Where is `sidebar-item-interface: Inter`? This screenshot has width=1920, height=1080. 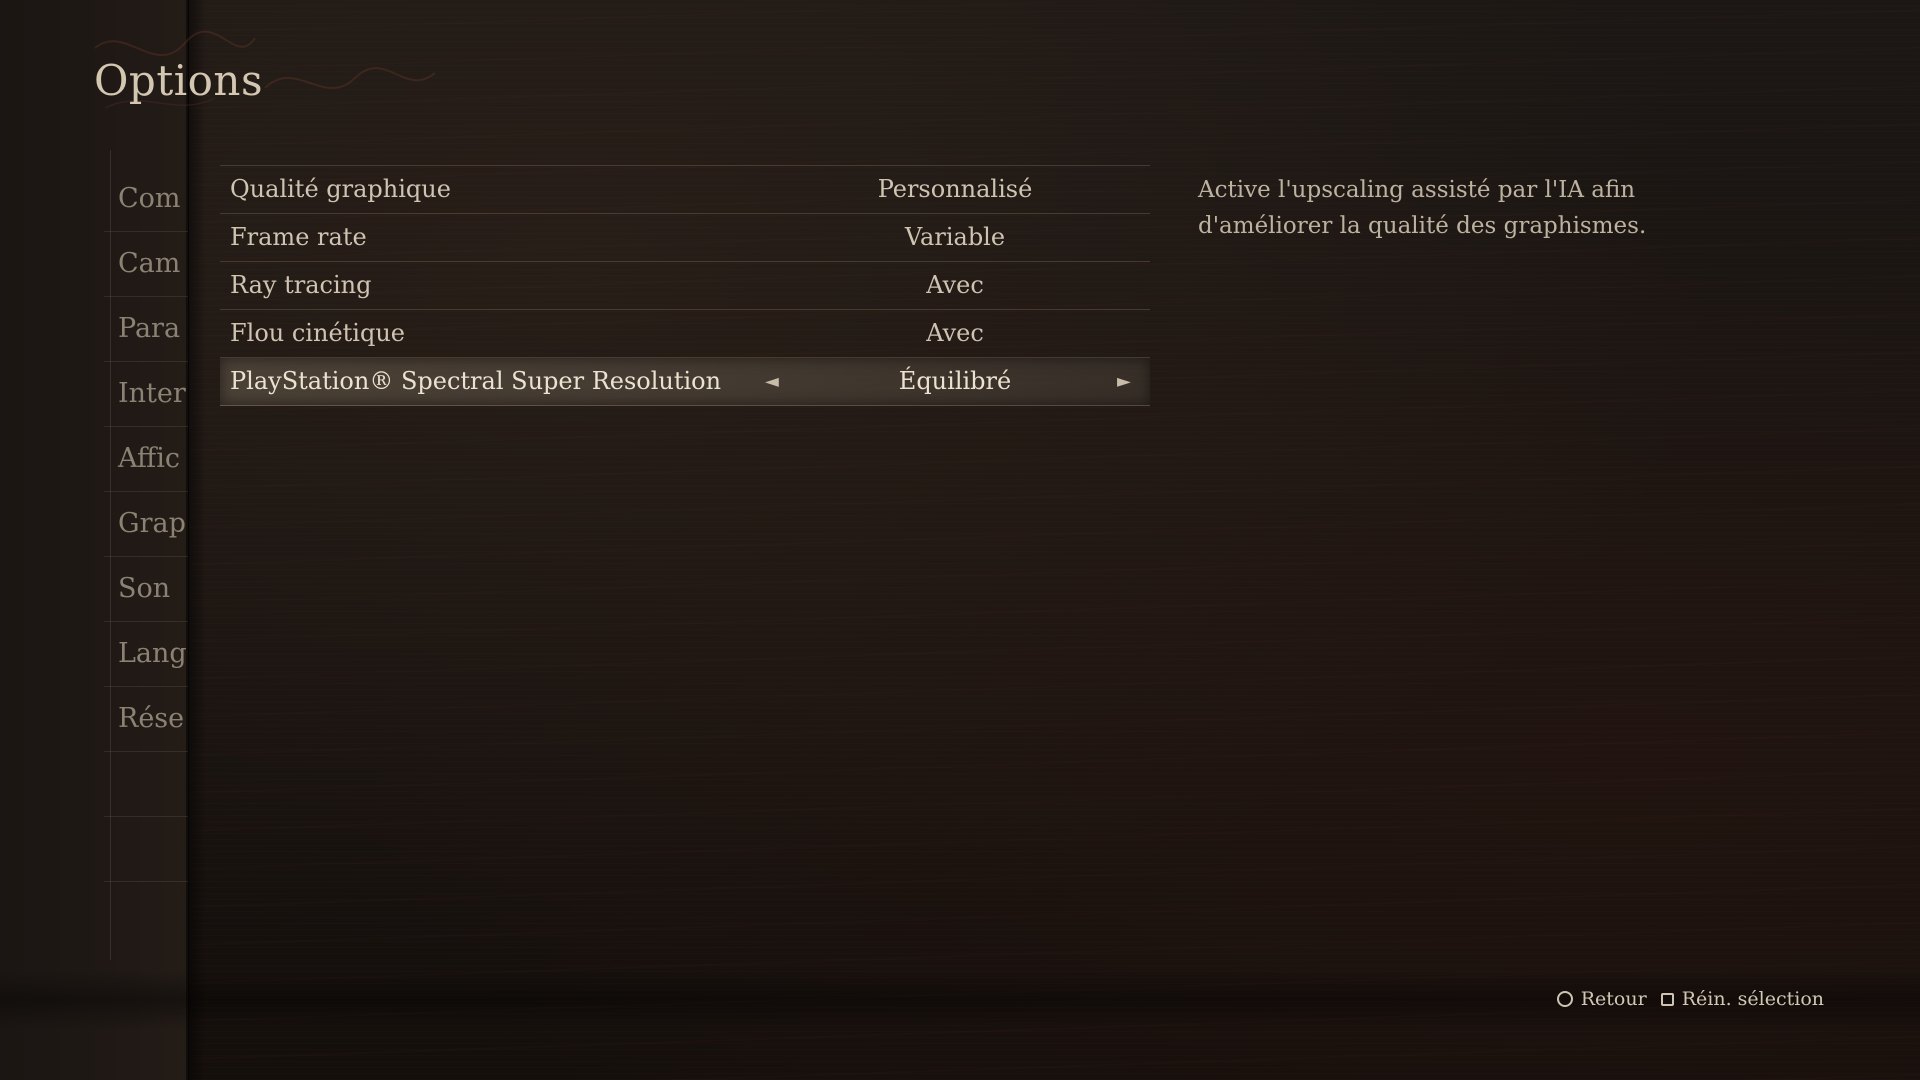
sidebar-item-interface: Inter is located at coordinates (146, 394).